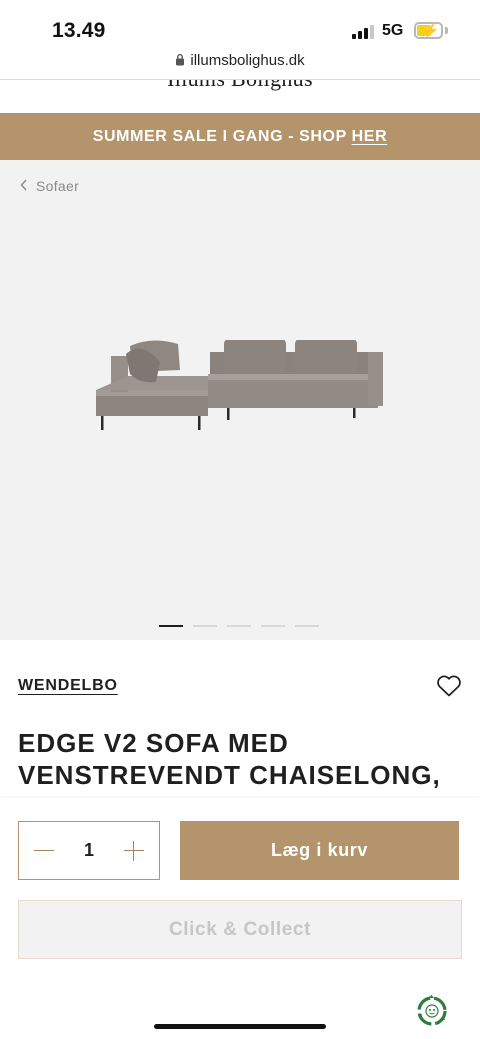 Image resolution: width=480 pixels, height=1039 pixels. I want to click on breadcrumb: Sofaer, so click(49, 186).